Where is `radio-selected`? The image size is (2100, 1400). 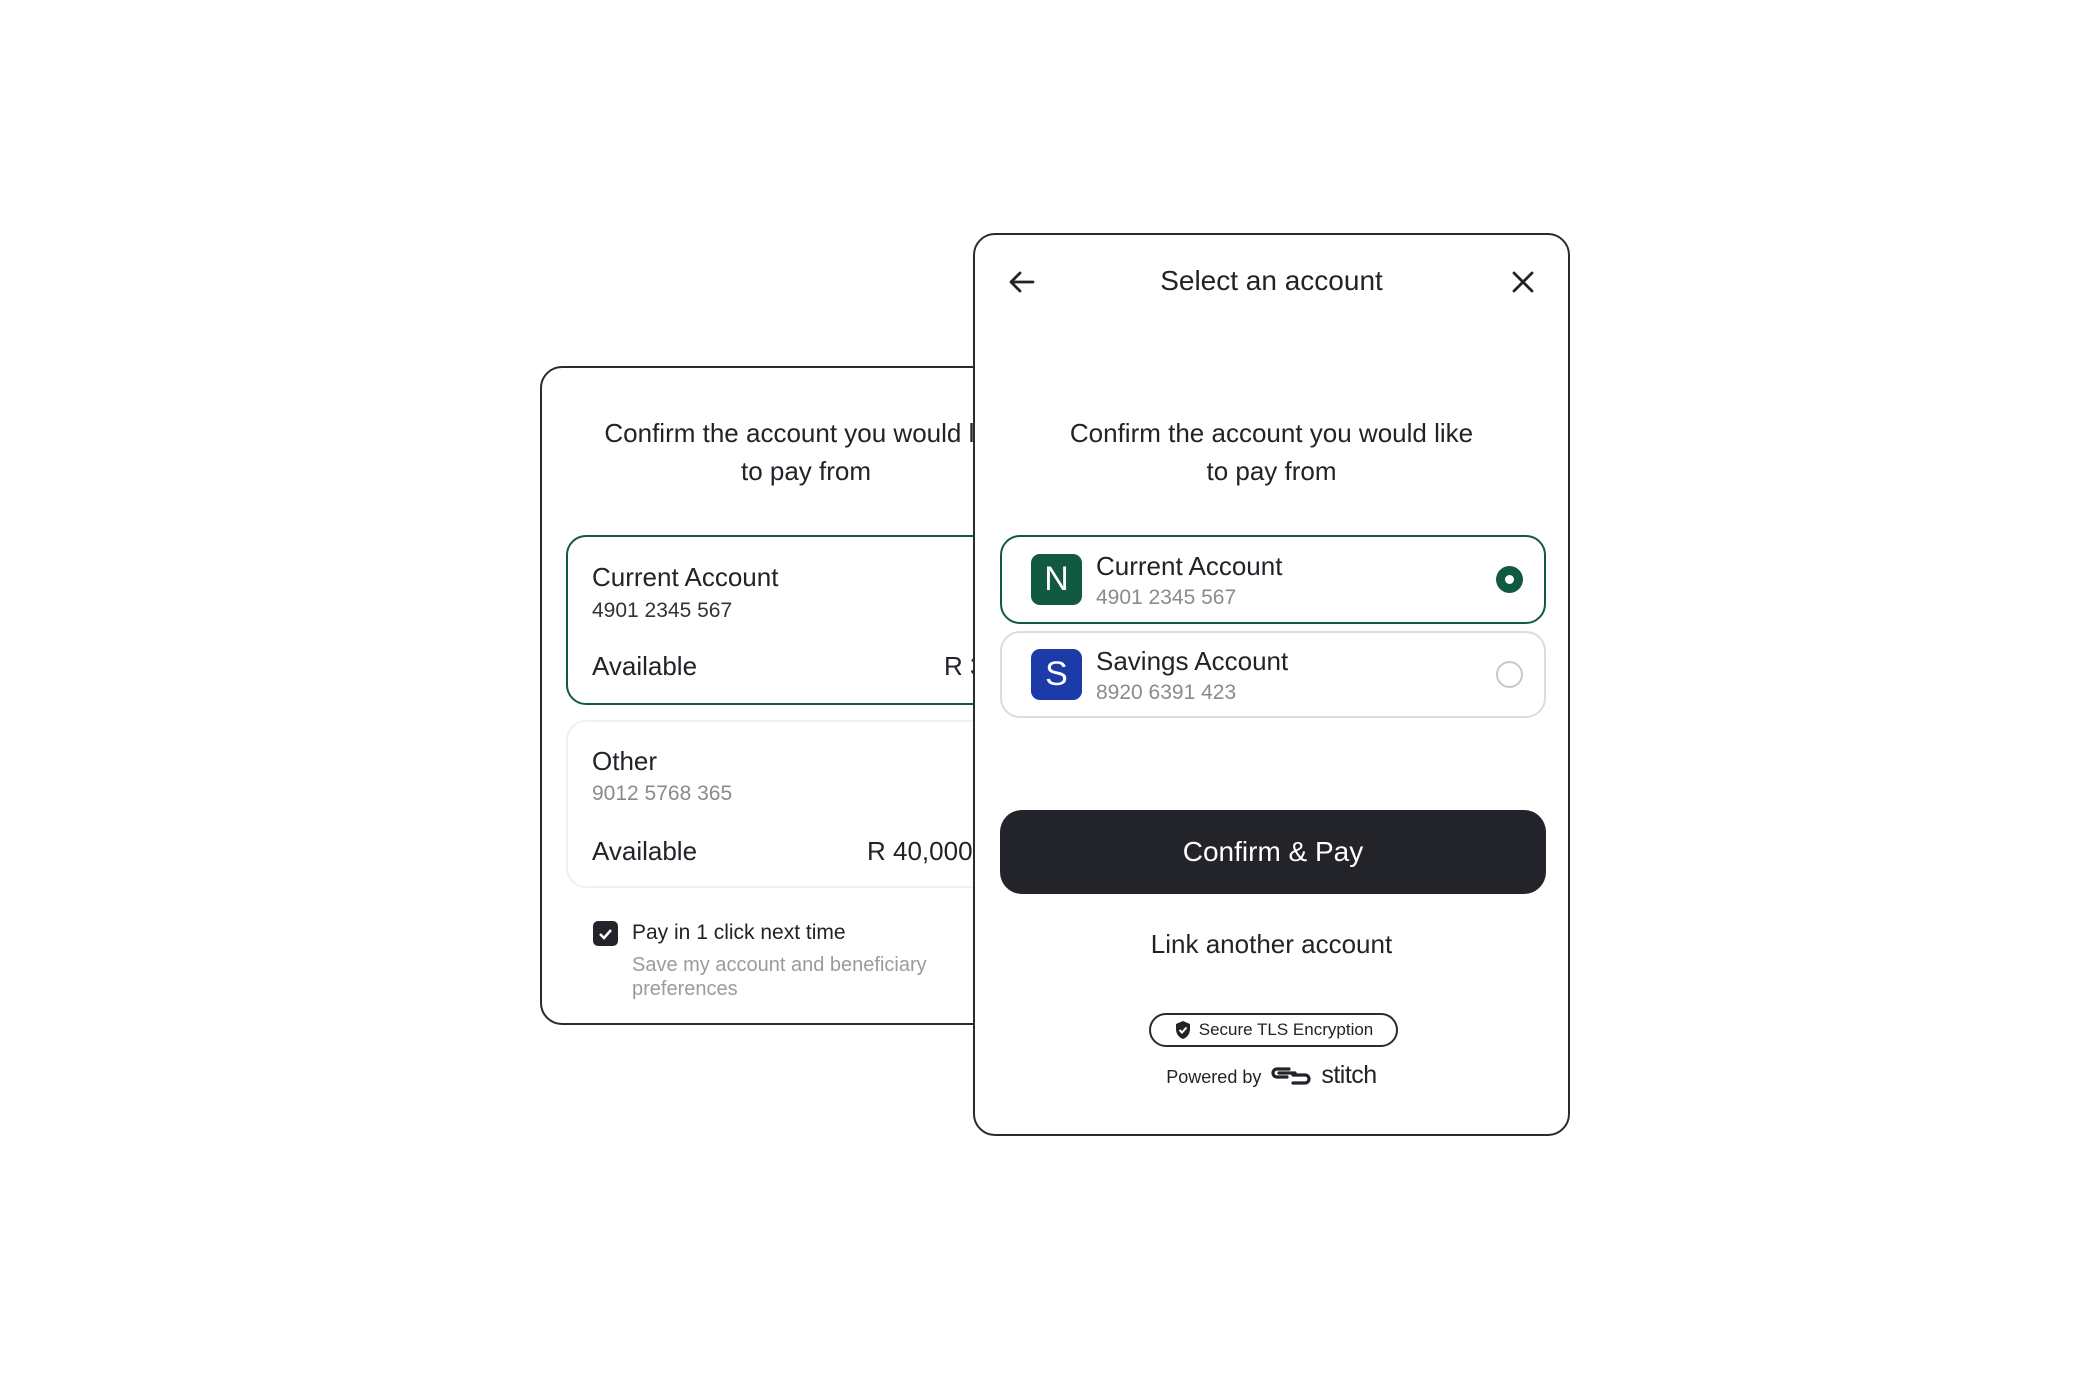 radio-selected is located at coordinates (1509, 579).